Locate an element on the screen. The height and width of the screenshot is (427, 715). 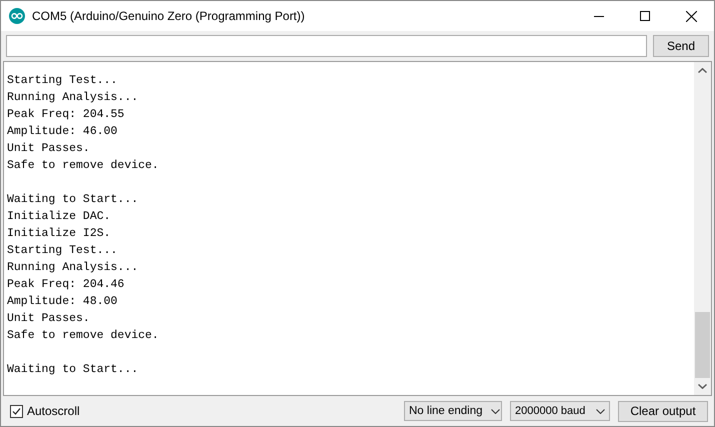
autoscroll-label: Autoscroll is located at coordinates (53, 411).